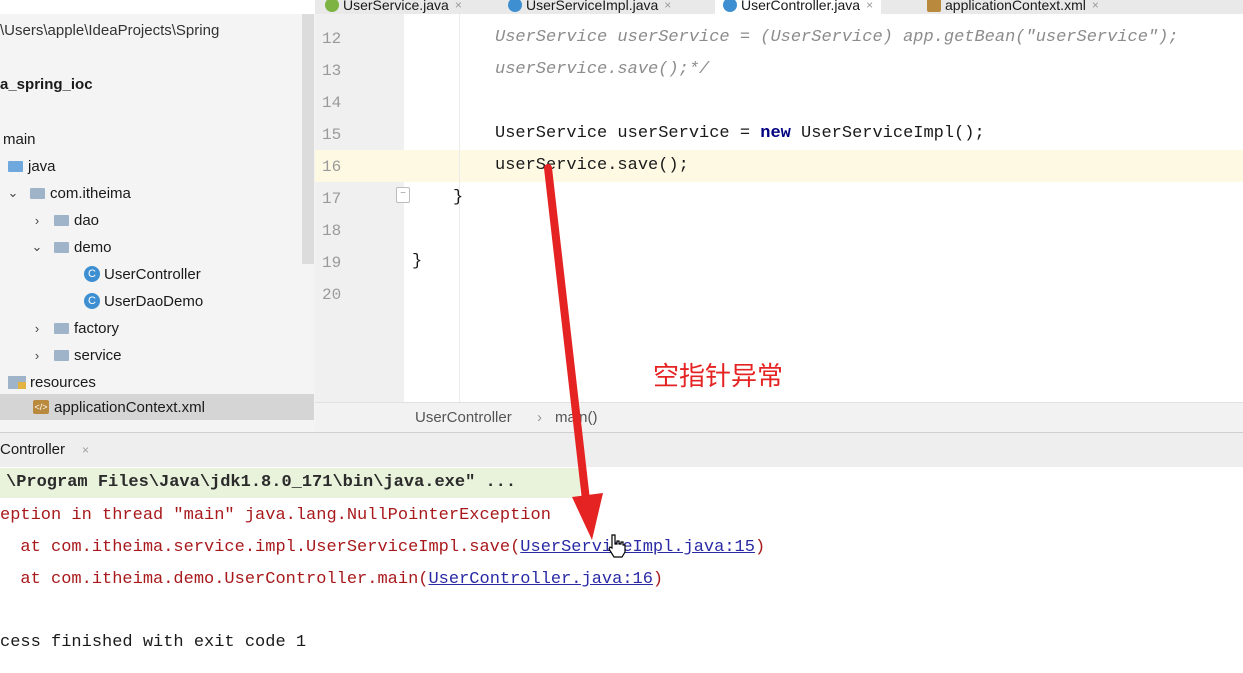 Image resolution: width=1243 pixels, height=673 pixels. I want to click on arrow-shaft, so click(567, 334).